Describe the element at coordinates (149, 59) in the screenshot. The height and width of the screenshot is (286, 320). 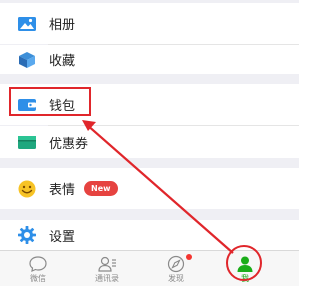
I see `menu-item-favorites: 收藏` at that location.